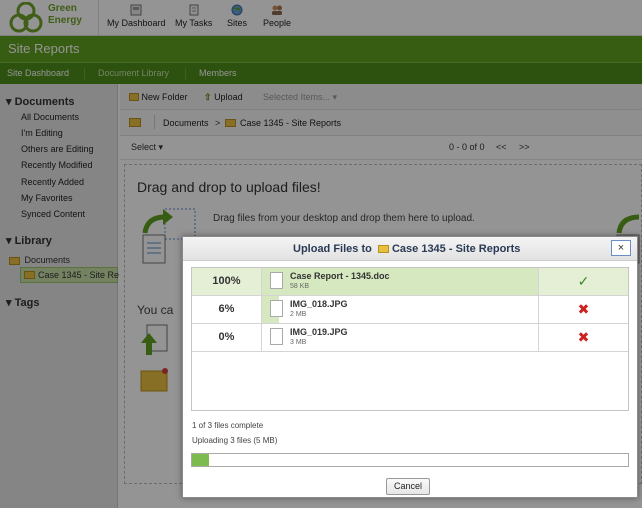  What do you see at coordinates (227, 281) in the screenshot?
I see `file-percent: 100%` at bounding box center [227, 281].